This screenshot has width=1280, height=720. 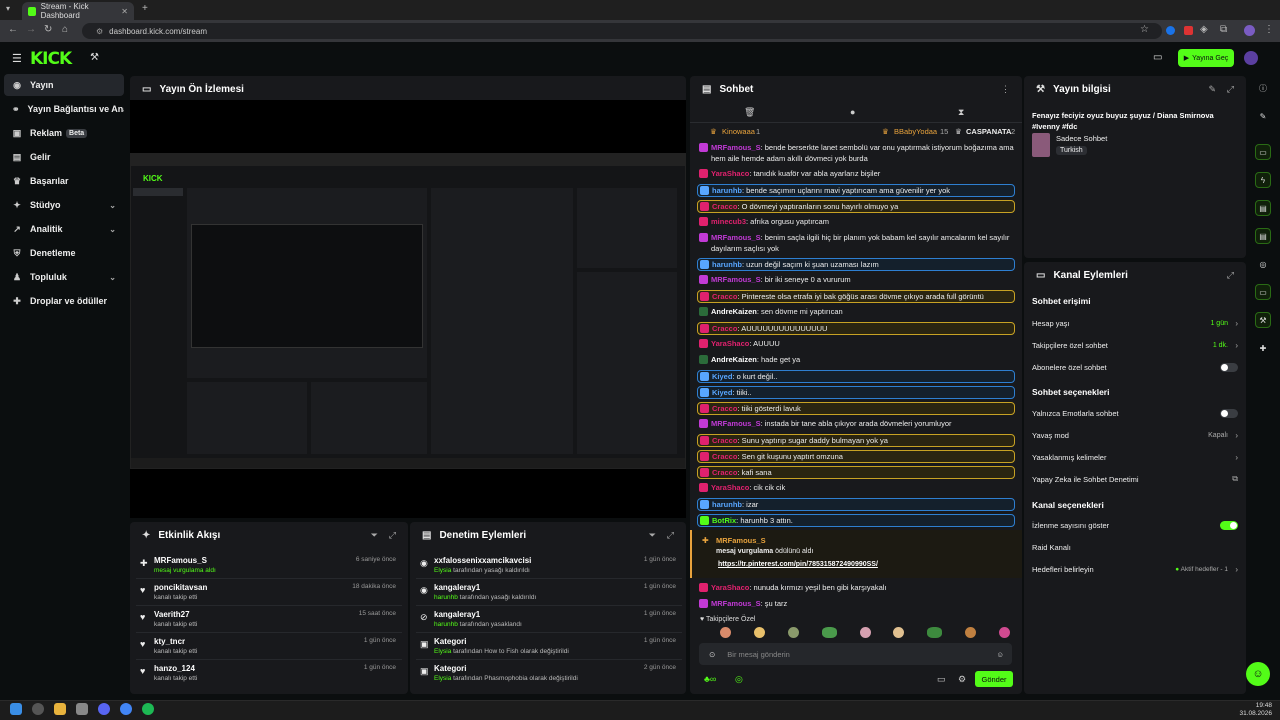 I want to click on activity-toggle-icon: ▤, so click(x=1263, y=208).